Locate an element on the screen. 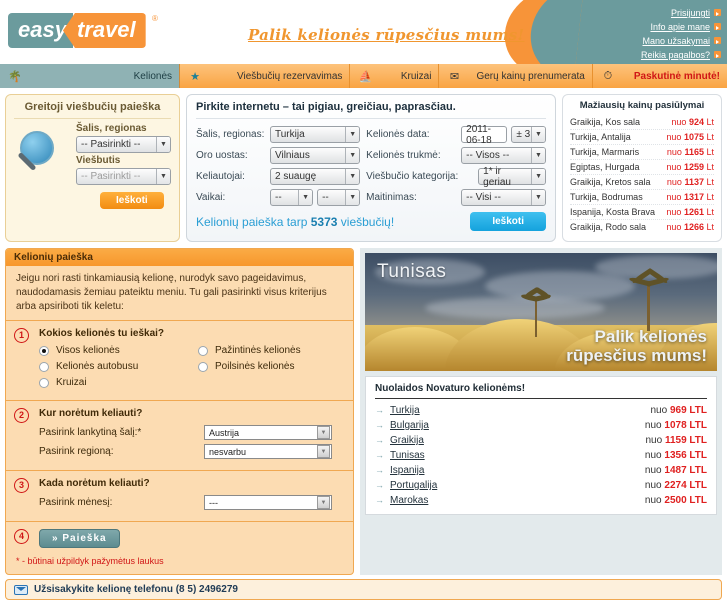  site-logo: easy travel is located at coordinates (77, 30).